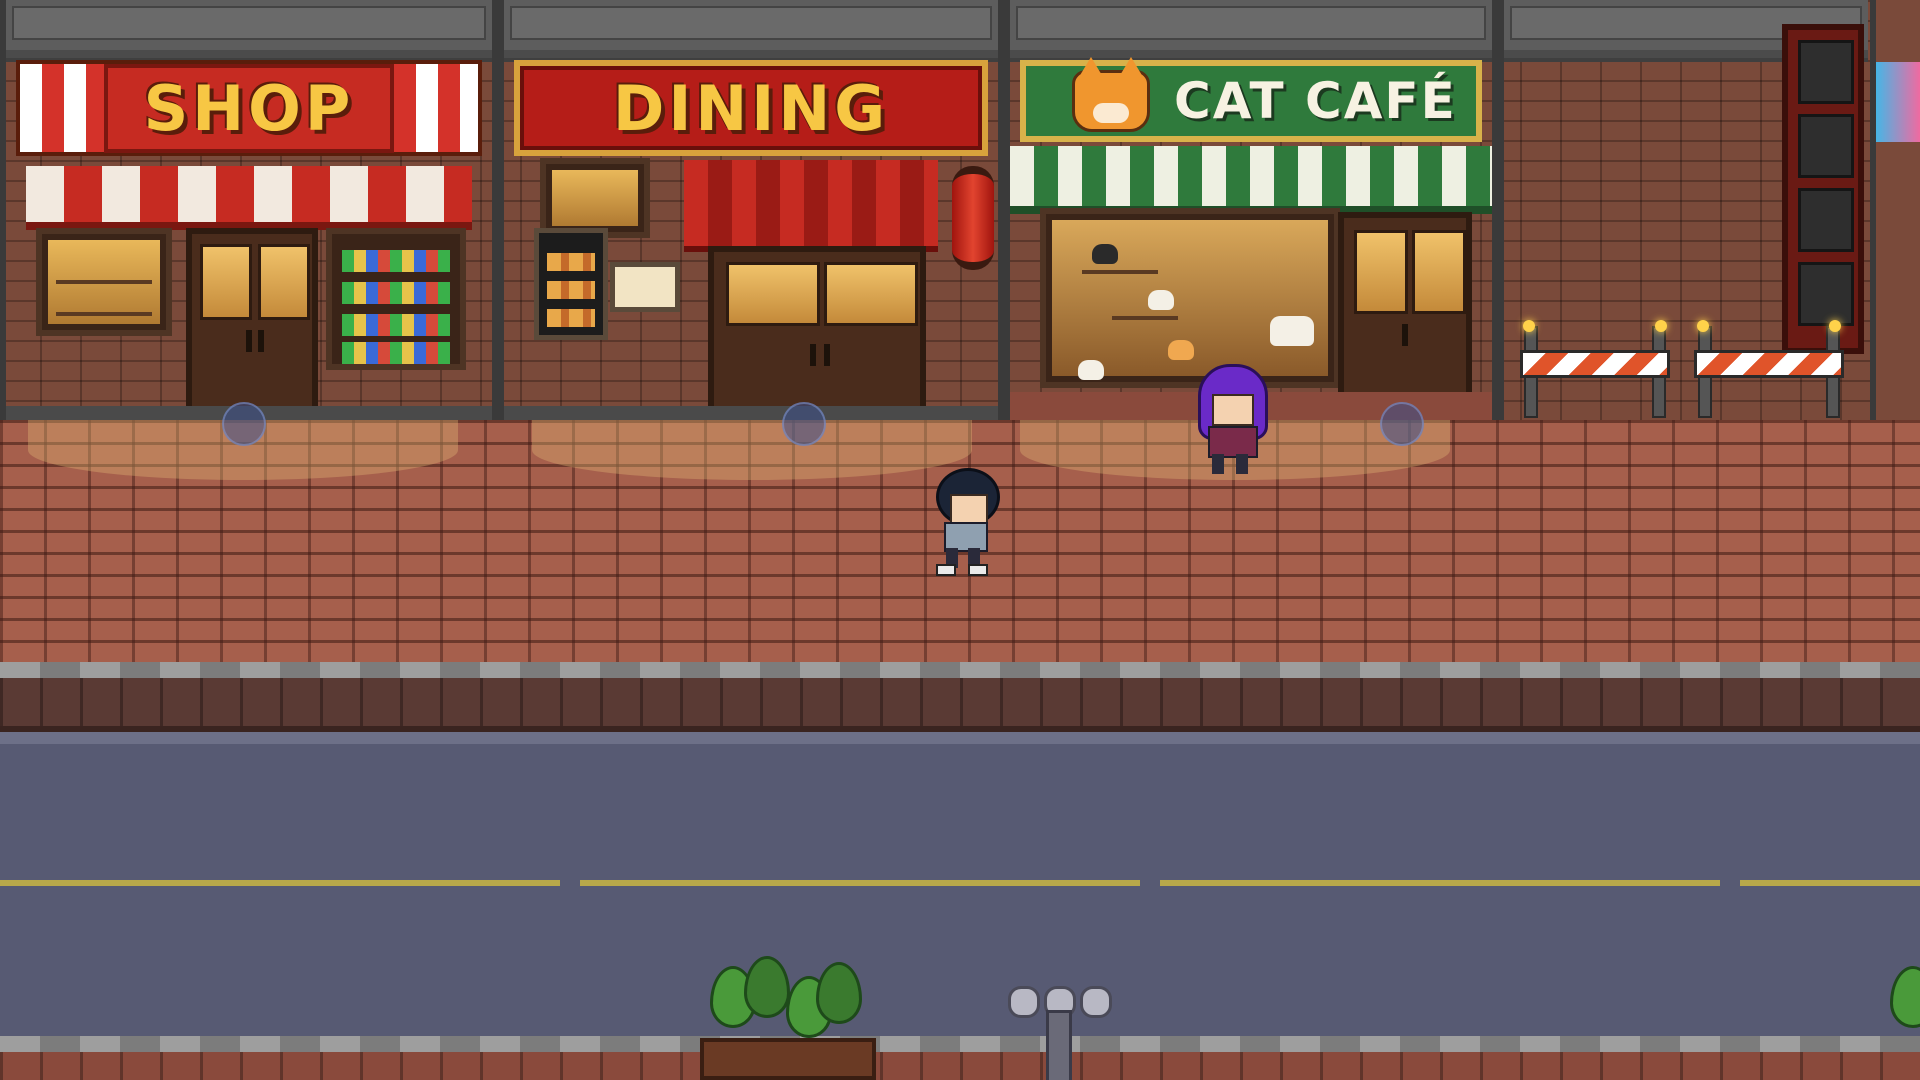 The image size is (1920, 1080). What do you see at coordinates (817, 331) in the screenshot?
I see `dining-door` at bounding box center [817, 331].